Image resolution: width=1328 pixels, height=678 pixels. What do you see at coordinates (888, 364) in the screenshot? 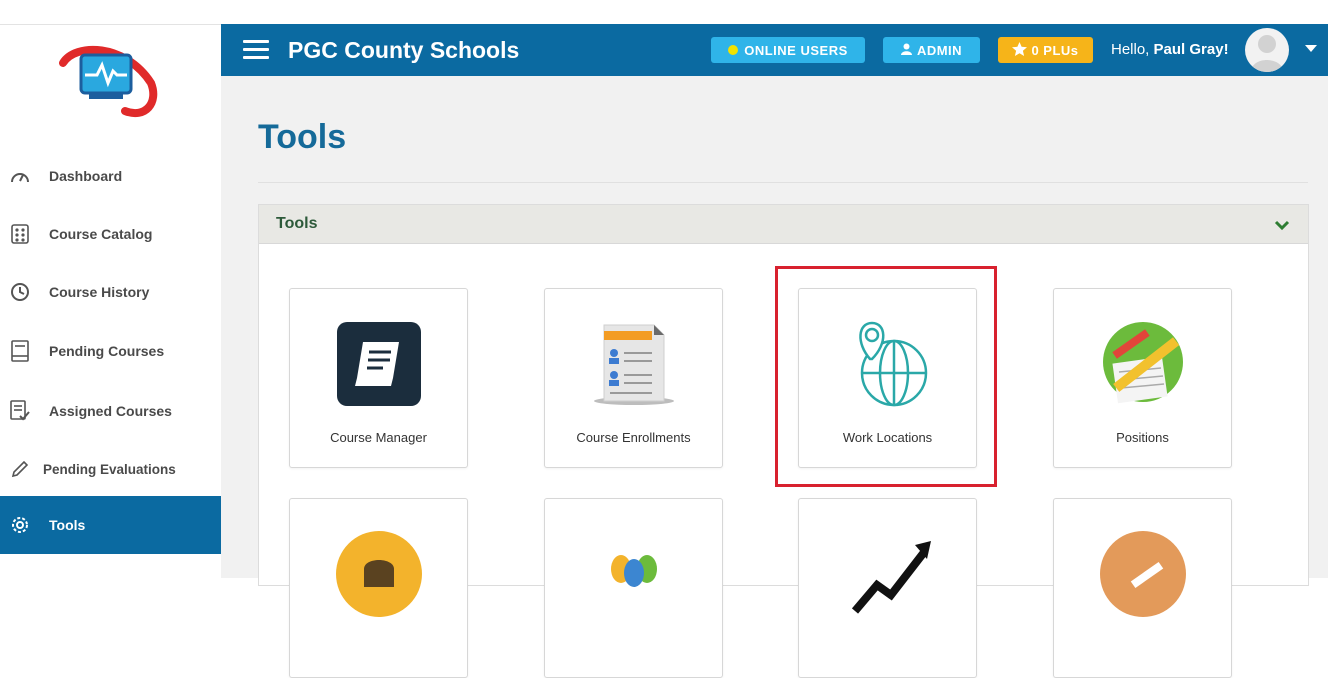
I see `globe-pin-icon` at bounding box center [888, 364].